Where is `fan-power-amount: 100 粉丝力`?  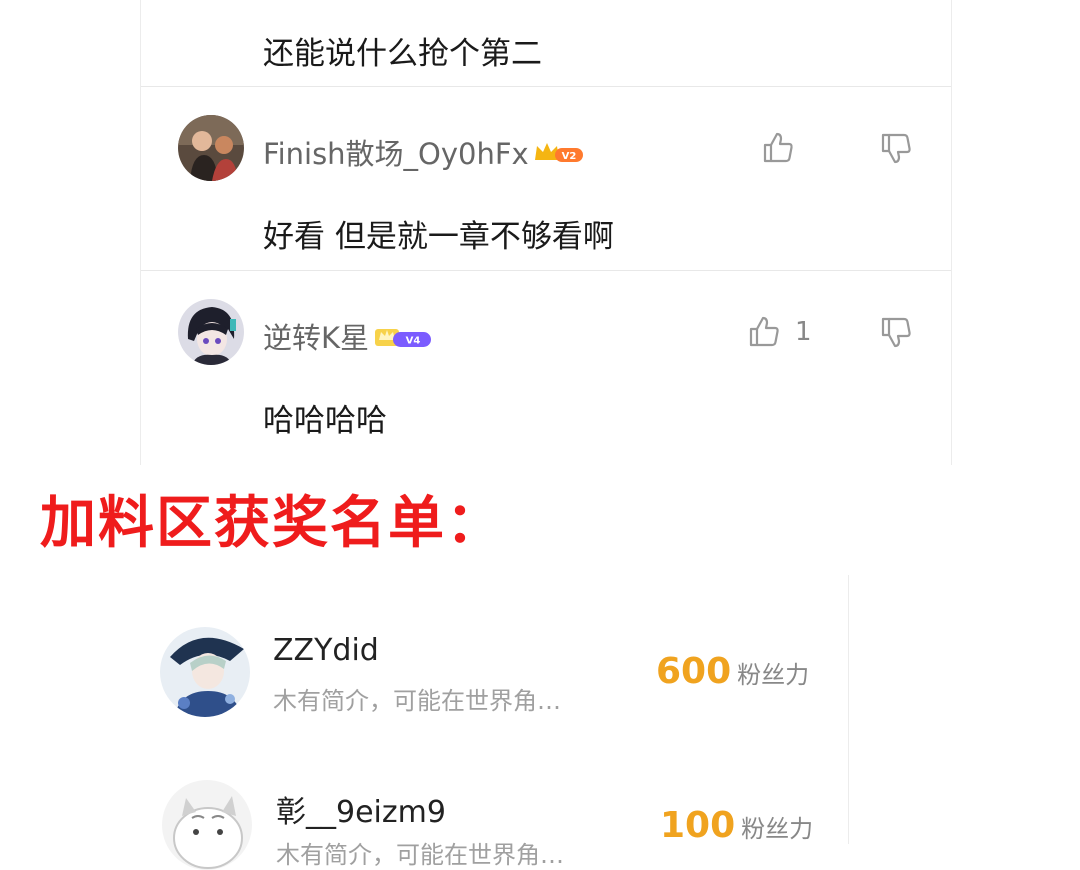
fan-power-amount: 100 粉丝力 is located at coordinates (736, 825).